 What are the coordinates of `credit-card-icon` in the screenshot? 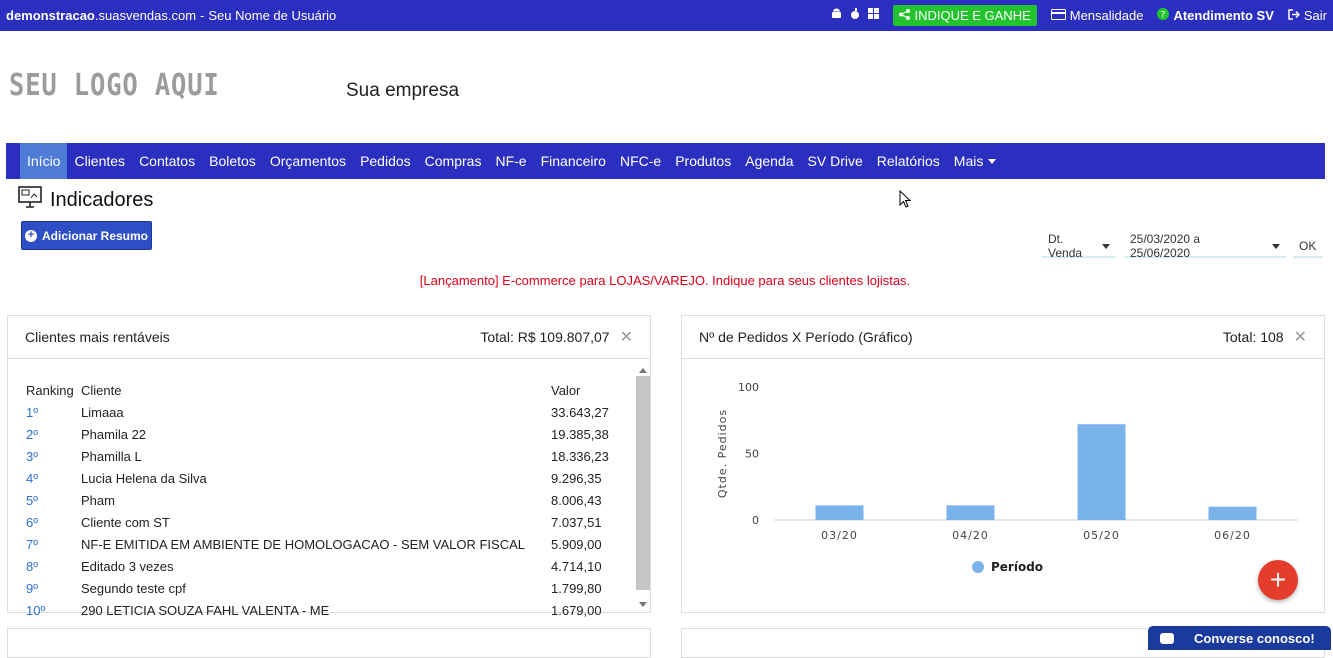 It's located at (1058, 15).